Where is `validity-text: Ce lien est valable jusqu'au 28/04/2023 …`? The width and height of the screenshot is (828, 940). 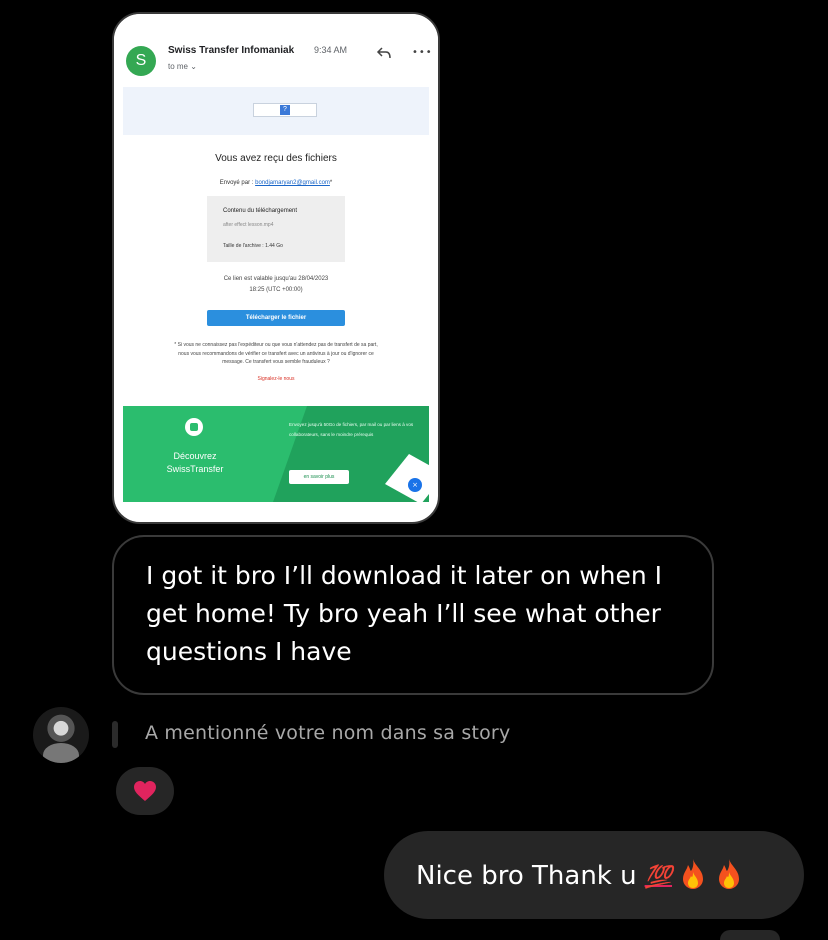 validity-text: Ce lien est valable jusqu'au 28/04/2023 … is located at coordinates (276, 284).